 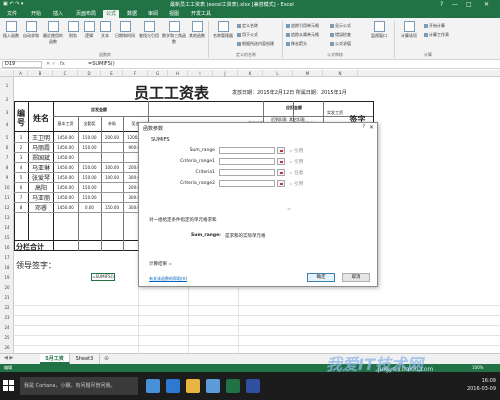 What do you see at coordinates (302, 35) in the screenshot?
I see `trace-dependents-button: 追踪从属单元格` at bounding box center [302, 35].